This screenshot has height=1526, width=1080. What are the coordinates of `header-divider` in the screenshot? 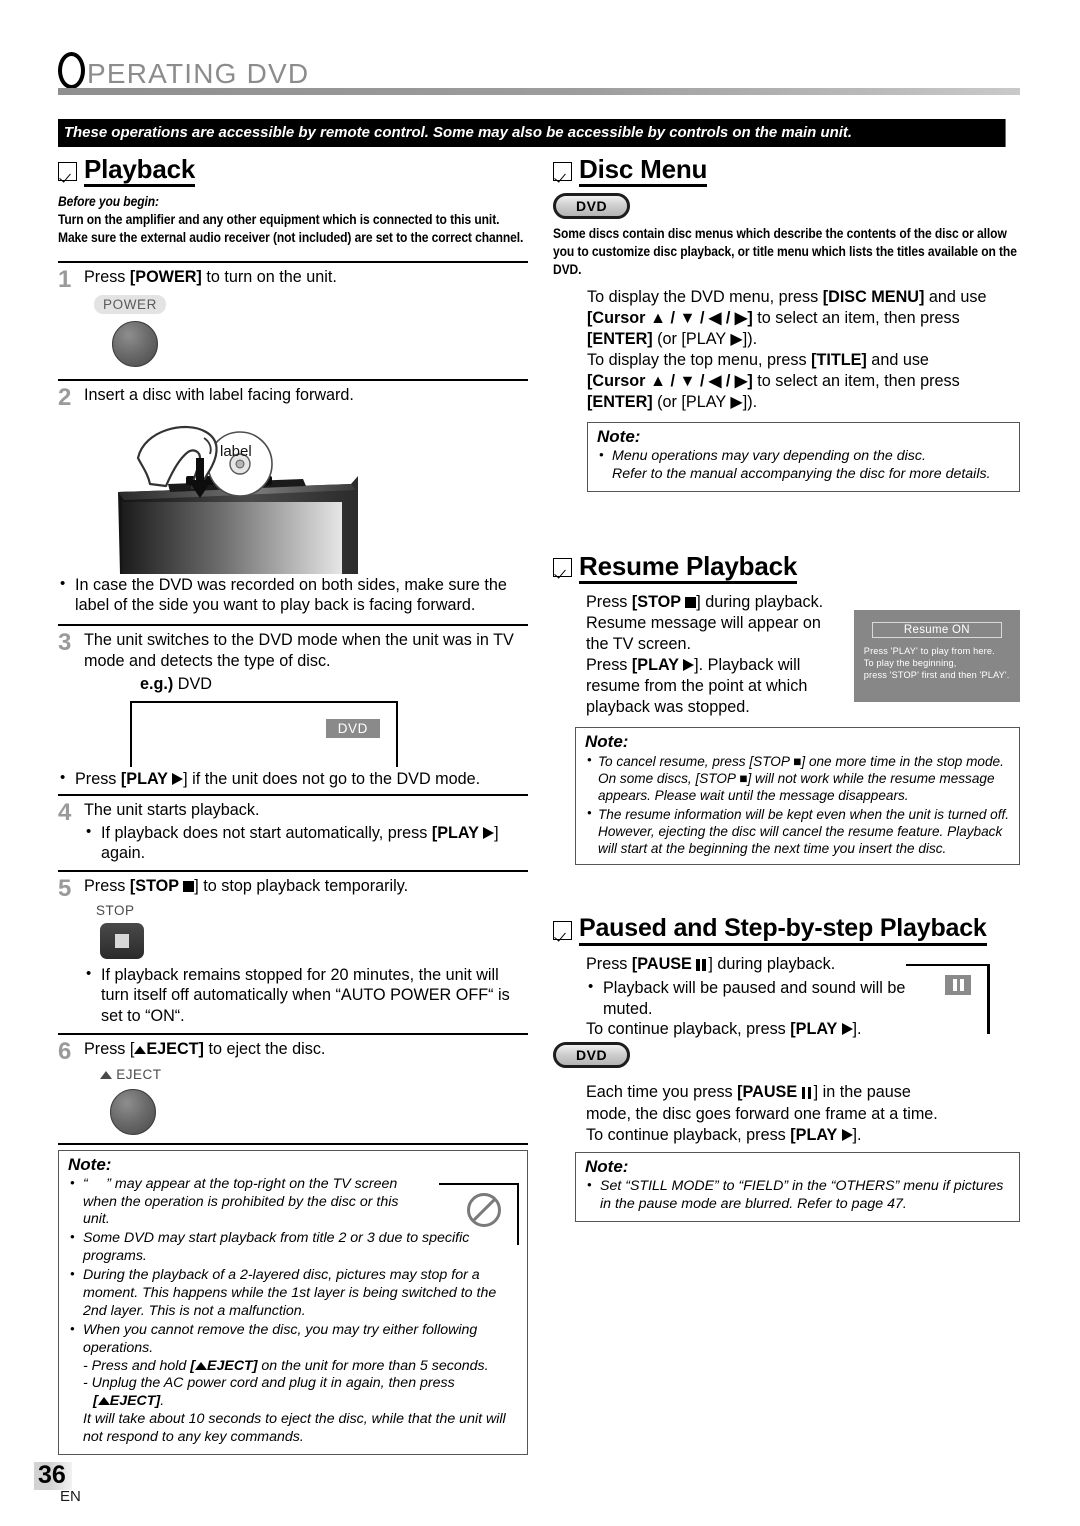 It's located at (539, 91).